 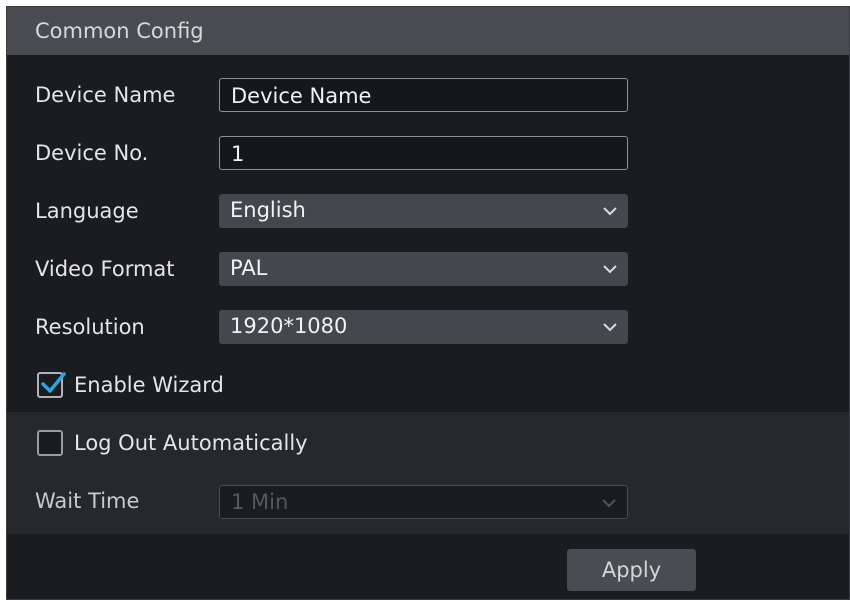 I want to click on device-no-value: 1, so click(x=238, y=154).